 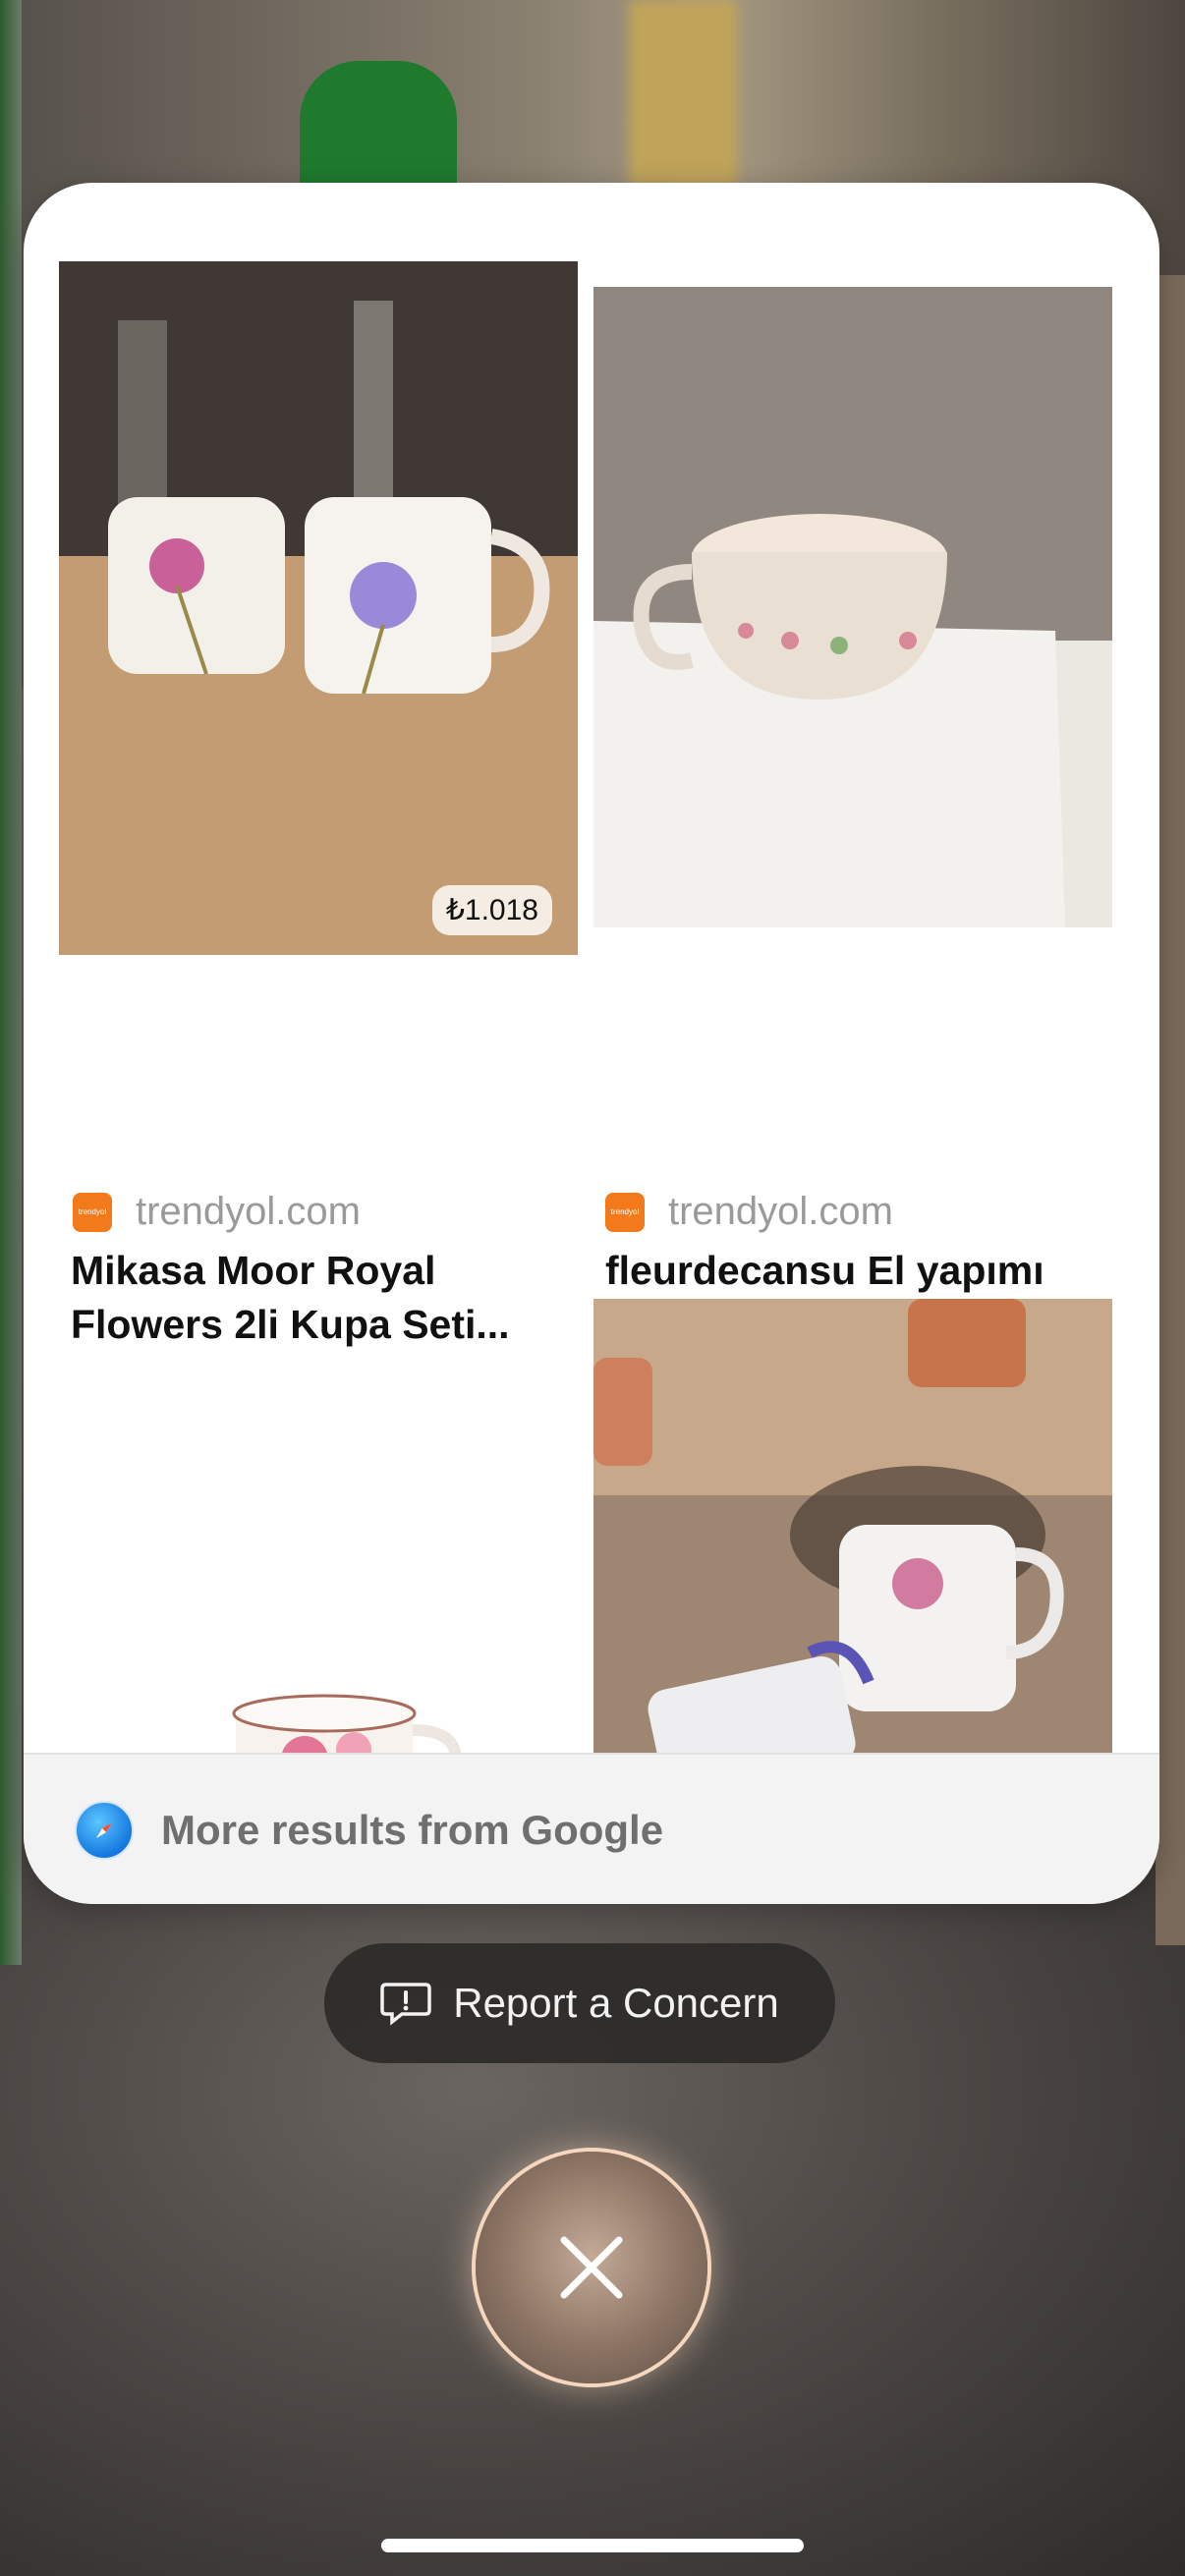 I want to click on close-button, so click(x=592, y=2267).